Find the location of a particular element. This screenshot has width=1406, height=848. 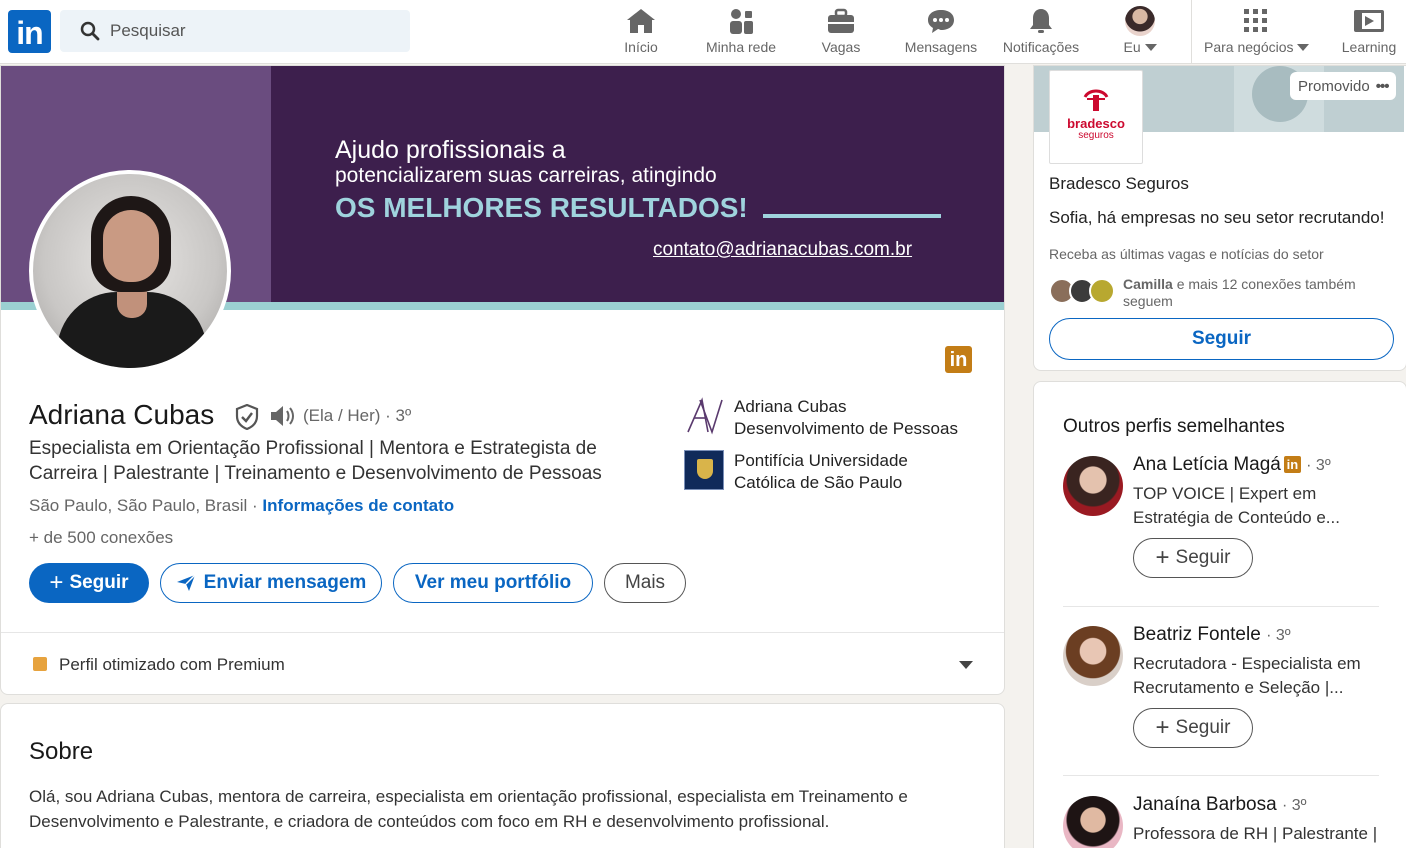

nav-home: Início is located at coordinates (641, 33).